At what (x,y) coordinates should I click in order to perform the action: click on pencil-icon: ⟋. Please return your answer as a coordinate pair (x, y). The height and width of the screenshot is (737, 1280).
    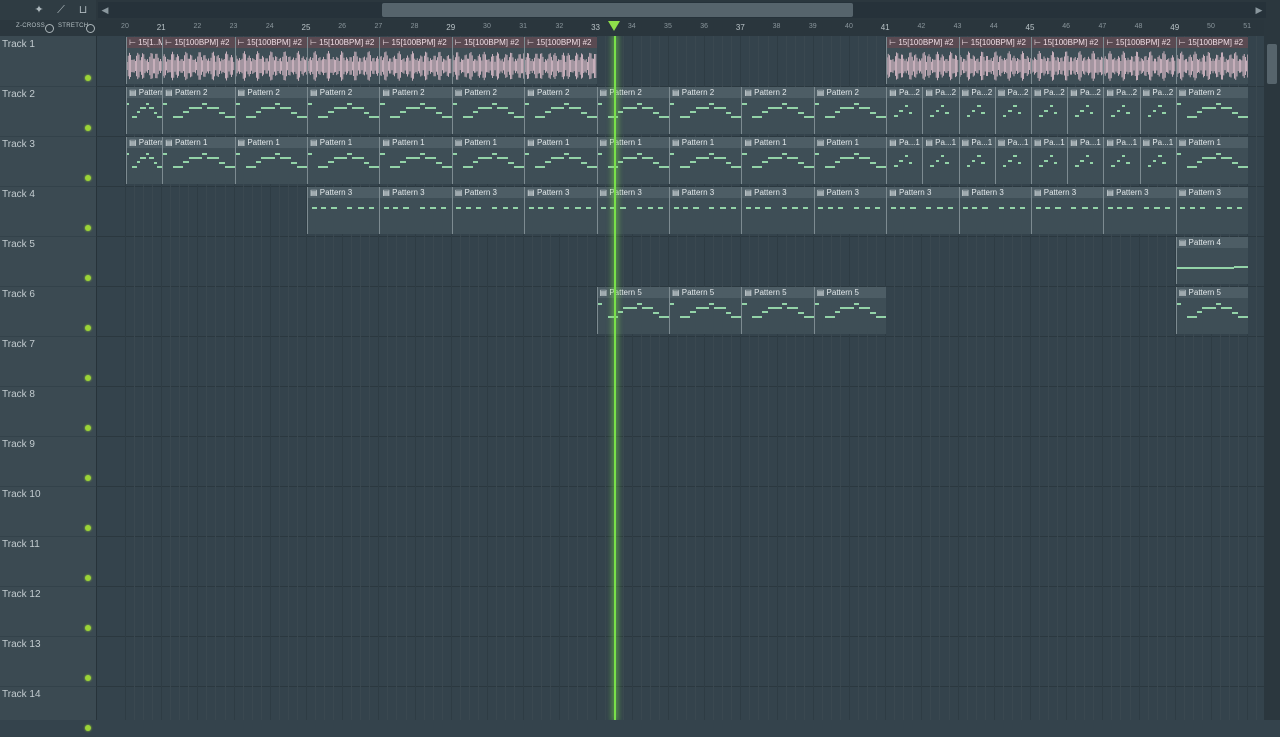
    Looking at the image, I should click on (61, 10).